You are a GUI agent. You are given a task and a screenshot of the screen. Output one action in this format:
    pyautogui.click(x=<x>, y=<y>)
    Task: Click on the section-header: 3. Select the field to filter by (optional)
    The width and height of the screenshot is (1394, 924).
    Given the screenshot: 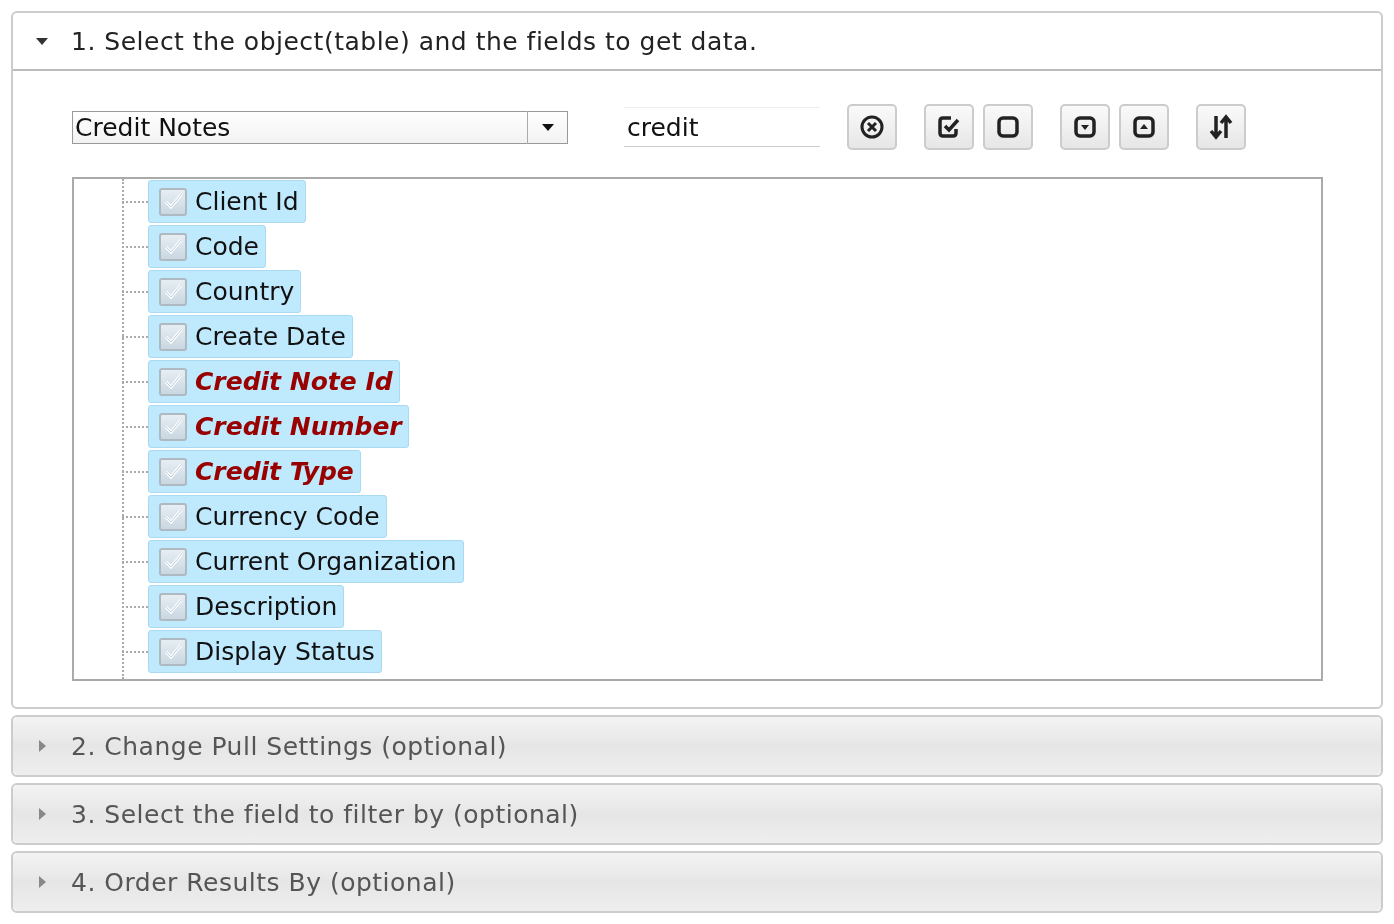 What is the action you would take?
    pyautogui.click(x=697, y=814)
    